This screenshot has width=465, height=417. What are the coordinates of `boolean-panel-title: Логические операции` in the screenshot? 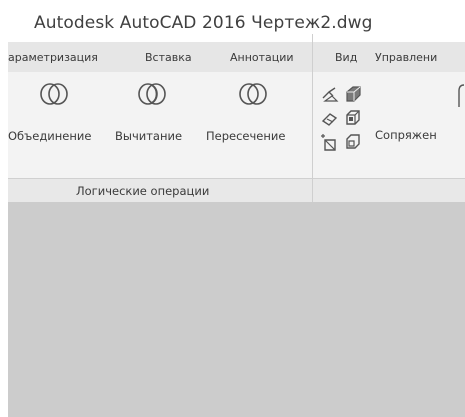 It's located at (143, 191).